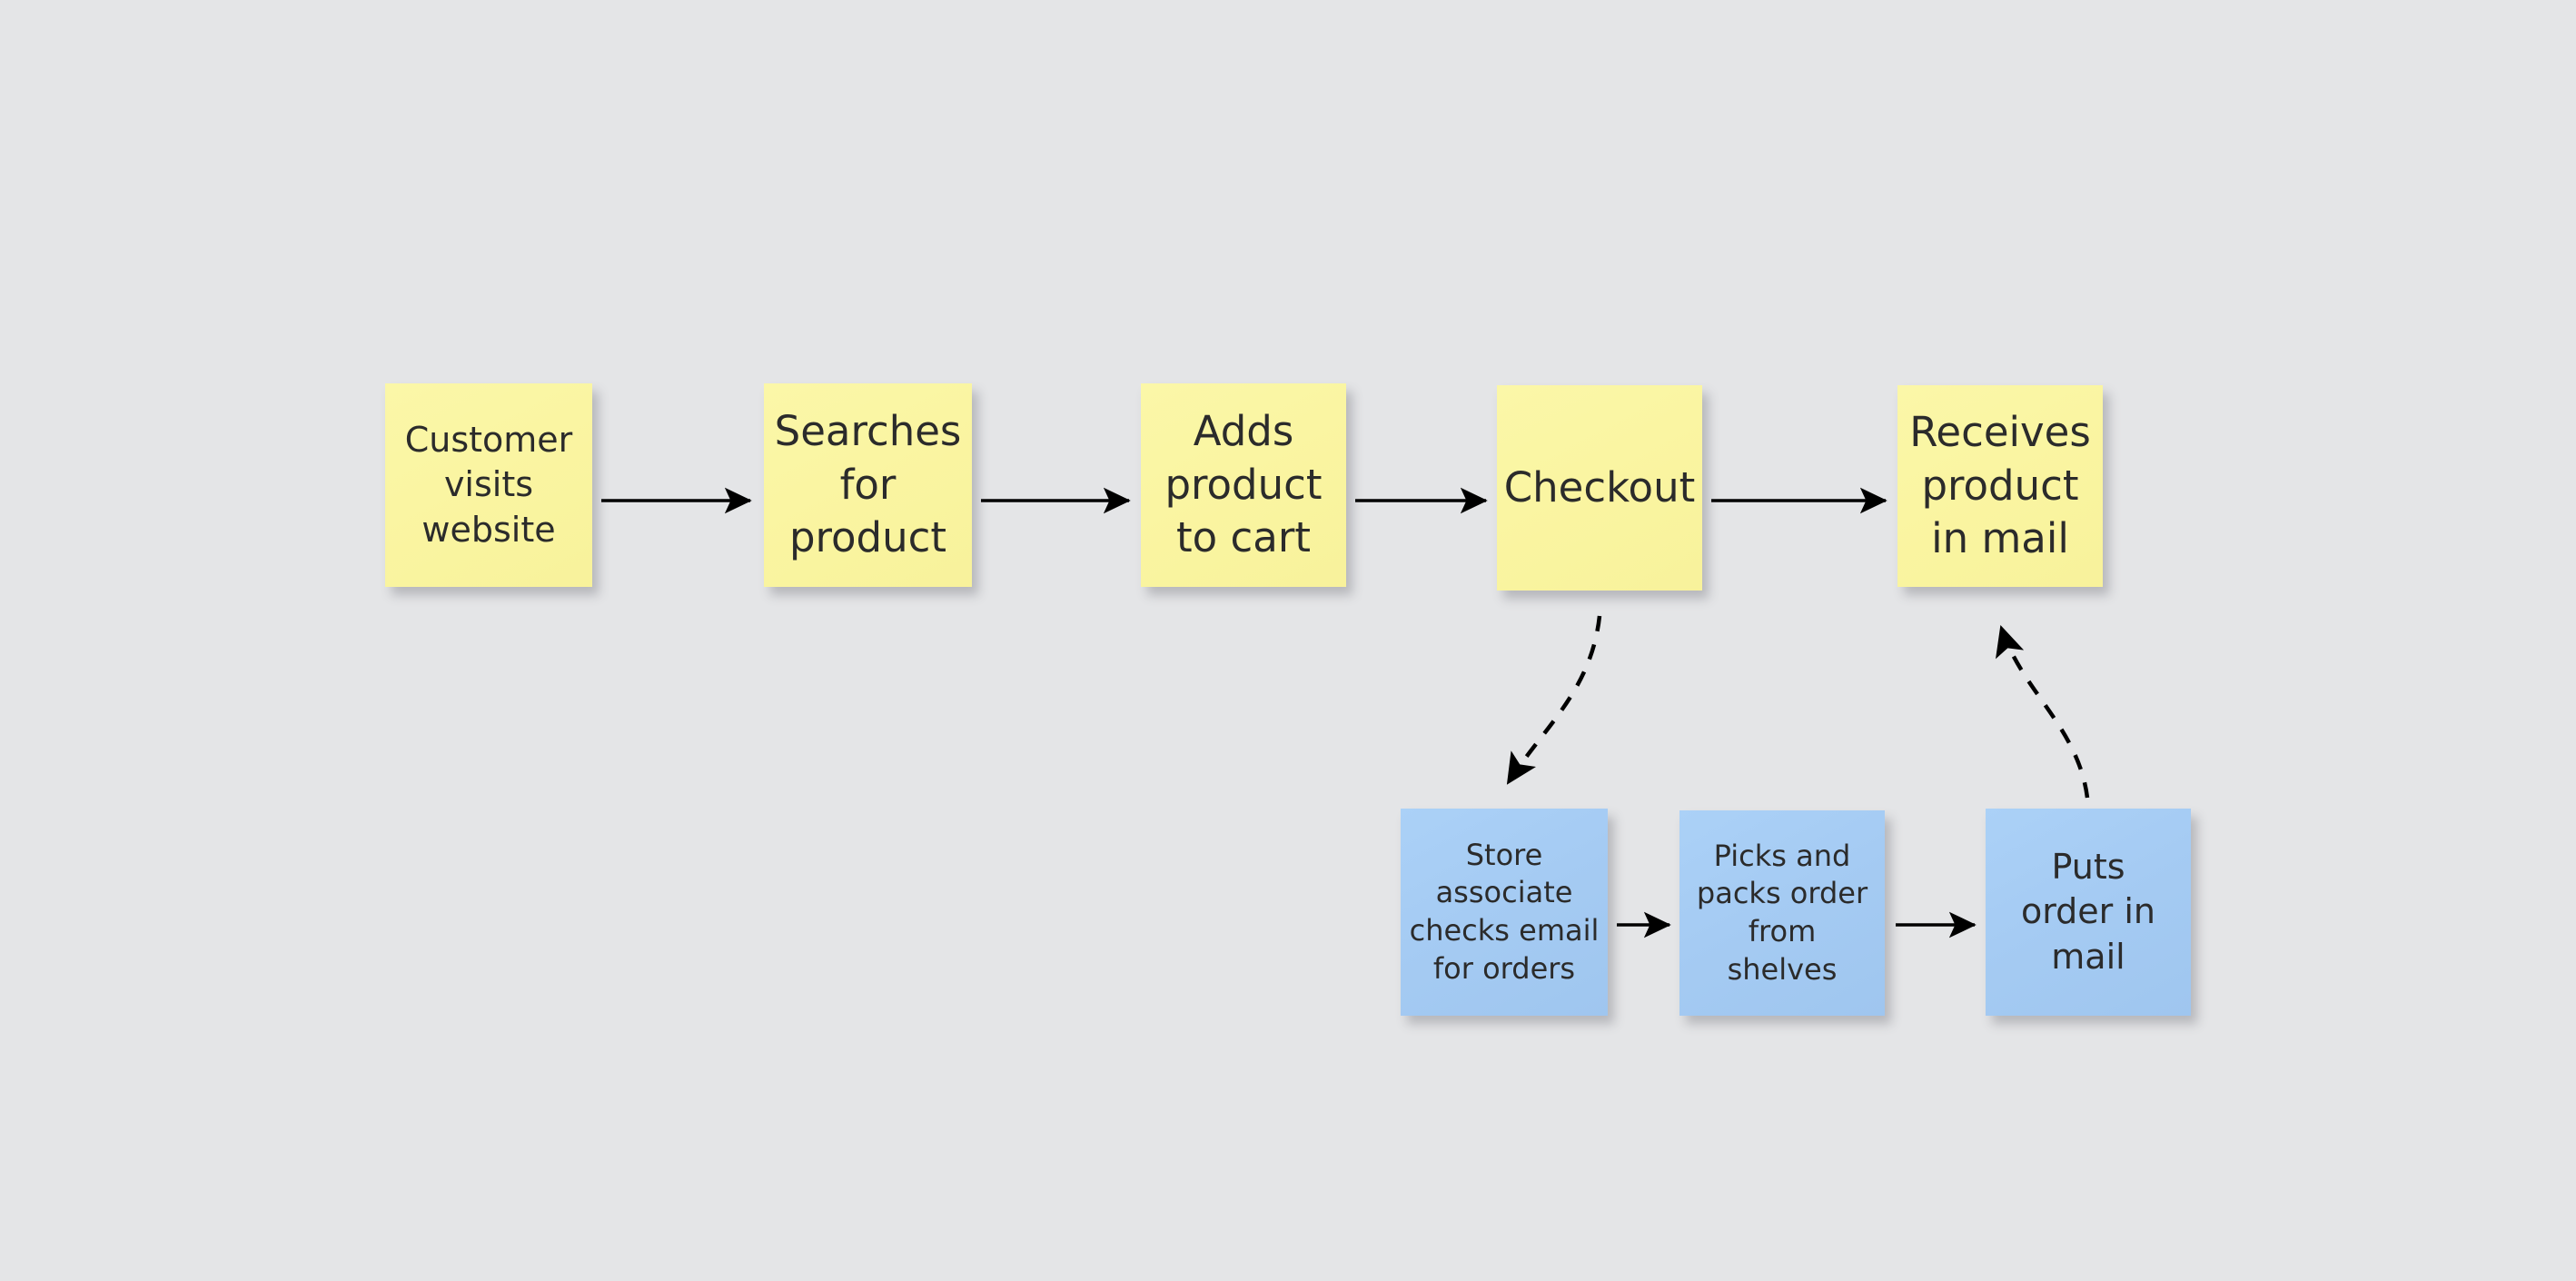 This screenshot has height=1281, width=2576. I want to click on sticky-note-label: Picks and packs order from shelves, so click(1782, 912).